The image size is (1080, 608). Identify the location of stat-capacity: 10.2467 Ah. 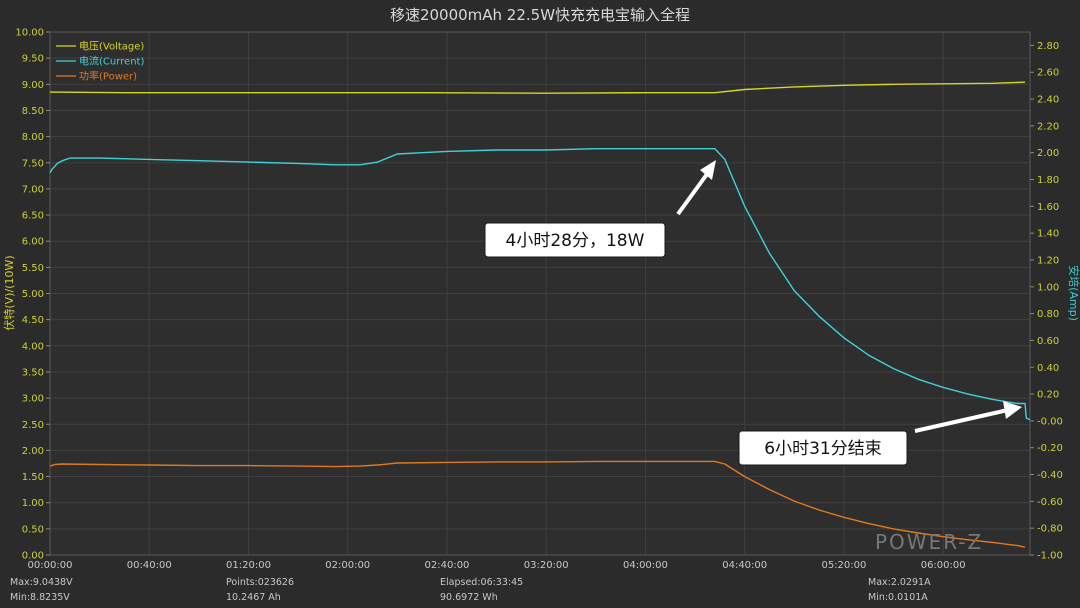
(253, 597).